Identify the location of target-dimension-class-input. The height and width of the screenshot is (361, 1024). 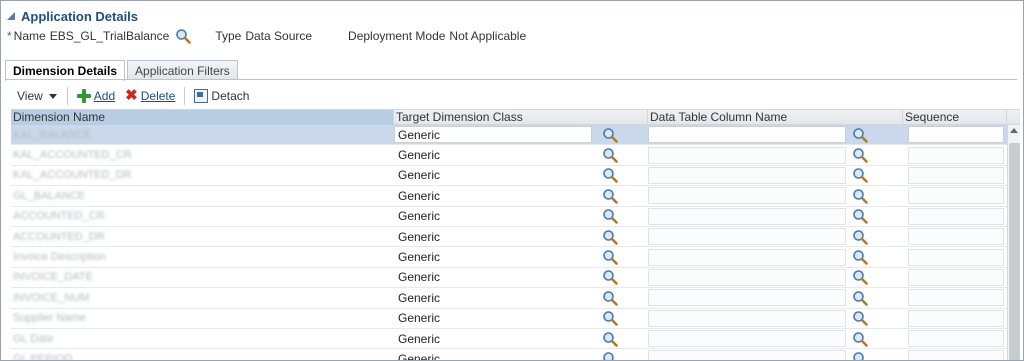
(493, 135).